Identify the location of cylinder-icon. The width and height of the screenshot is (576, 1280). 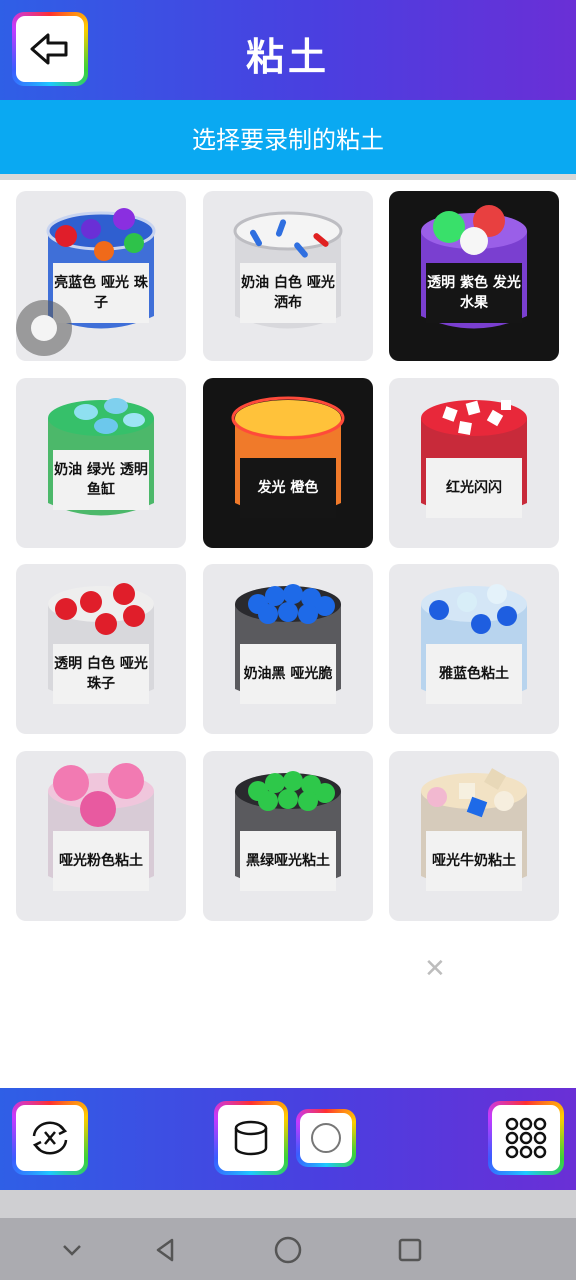
(251, 1138).